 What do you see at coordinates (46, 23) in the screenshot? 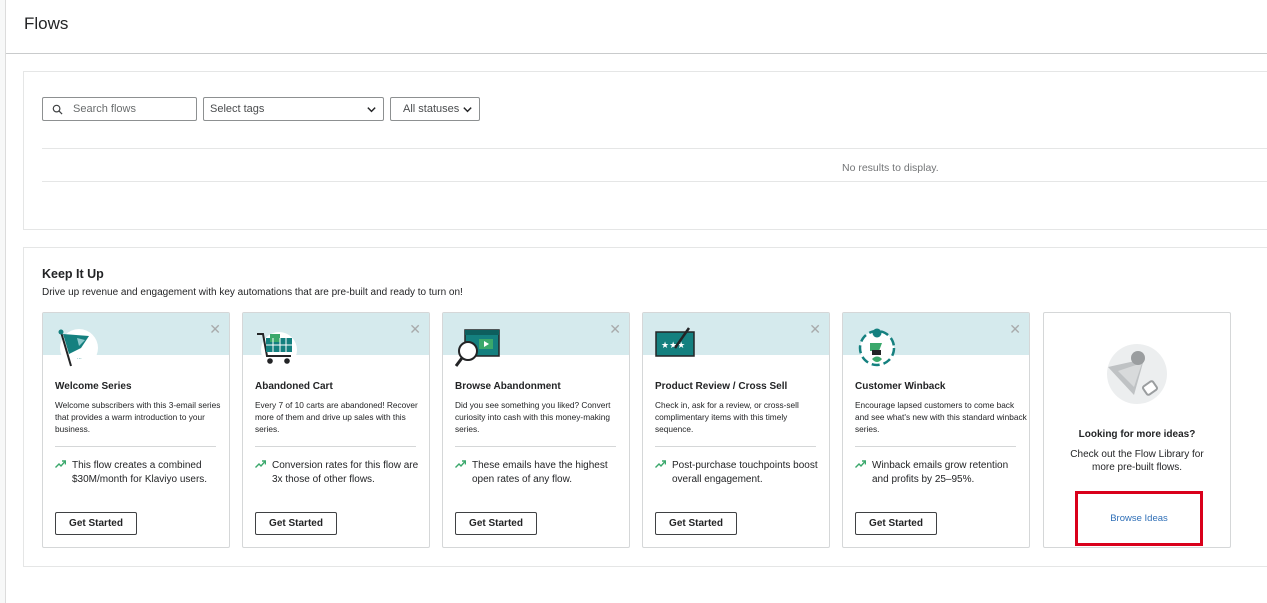
I see `page-title: Flows` at bounding box center [46, 23].